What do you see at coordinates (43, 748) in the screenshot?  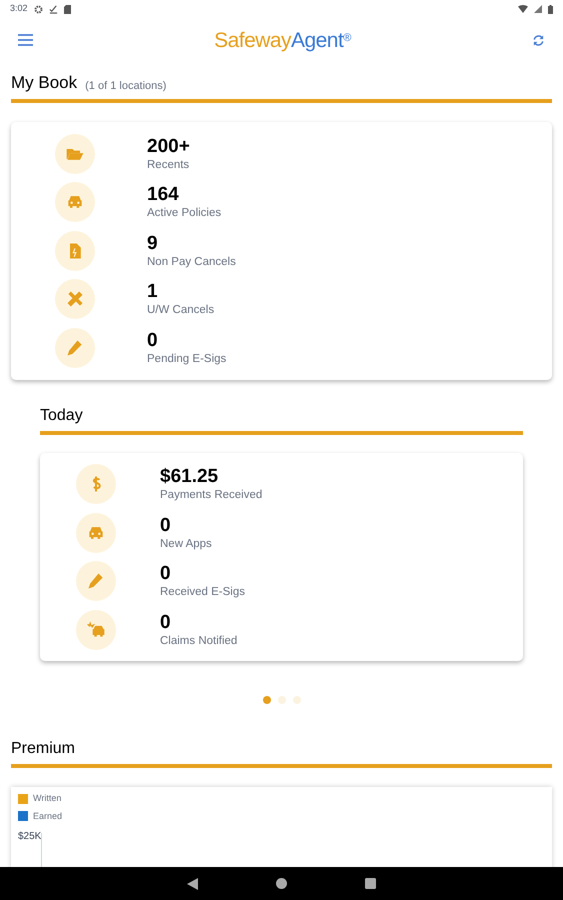 I see `section-title: Premium` at bounding box center [43, 748].